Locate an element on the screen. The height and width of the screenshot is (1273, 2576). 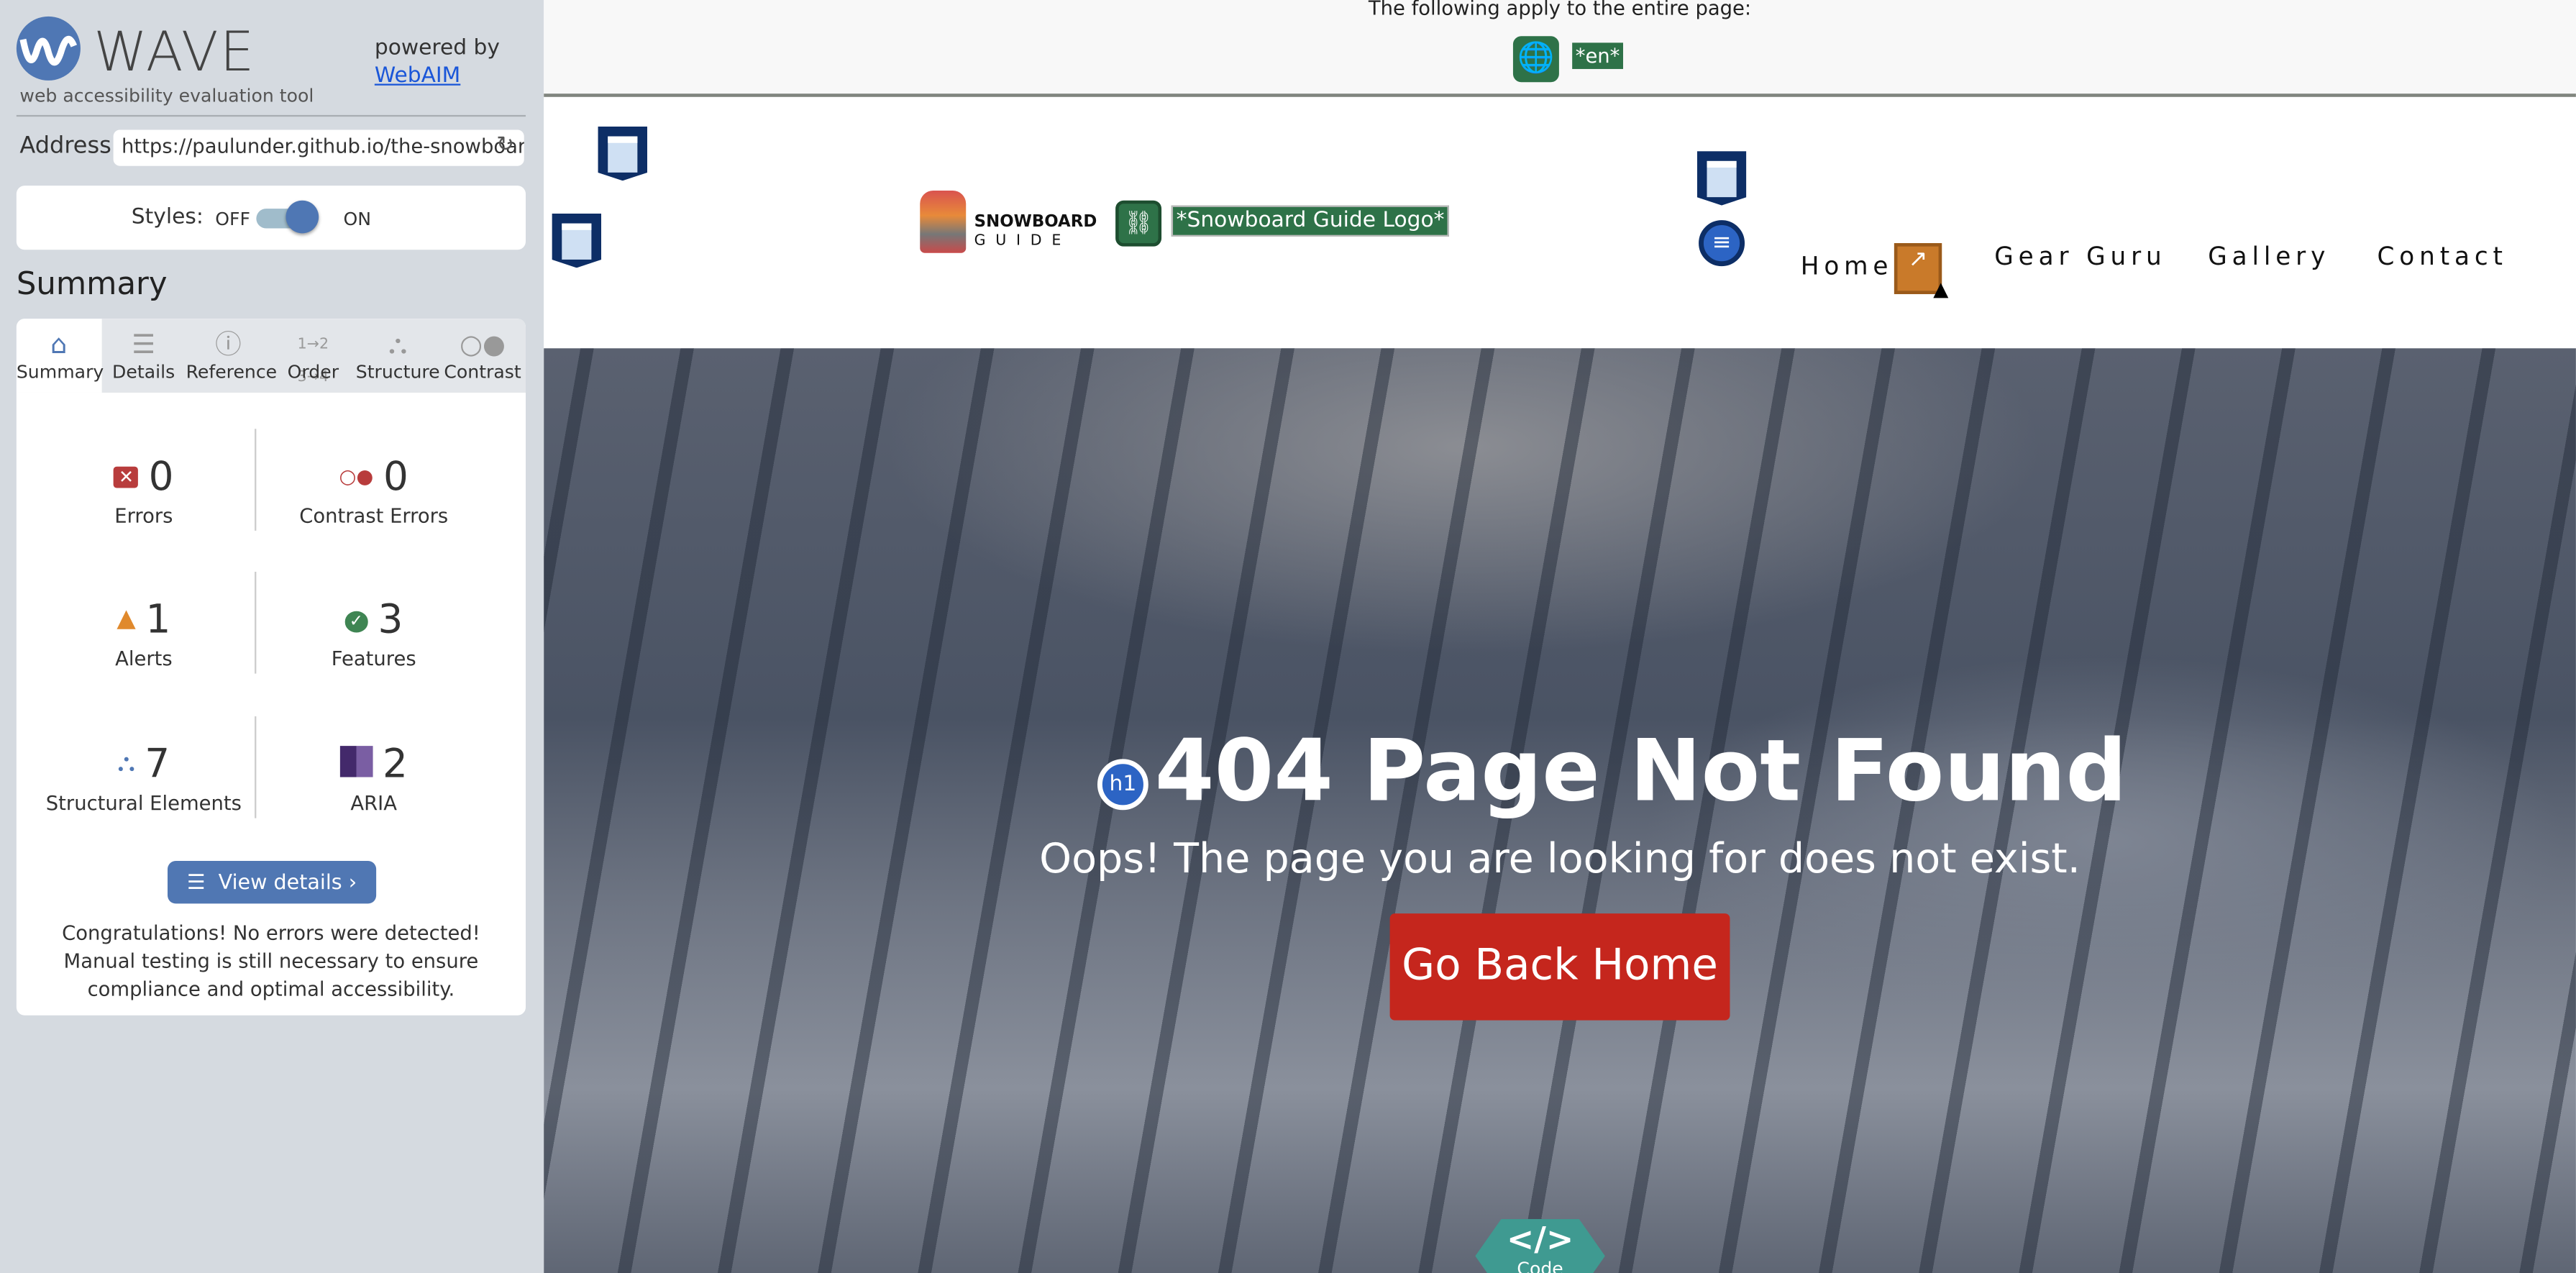
structural-label: Structural Elements is located at coordinates (143, 804).